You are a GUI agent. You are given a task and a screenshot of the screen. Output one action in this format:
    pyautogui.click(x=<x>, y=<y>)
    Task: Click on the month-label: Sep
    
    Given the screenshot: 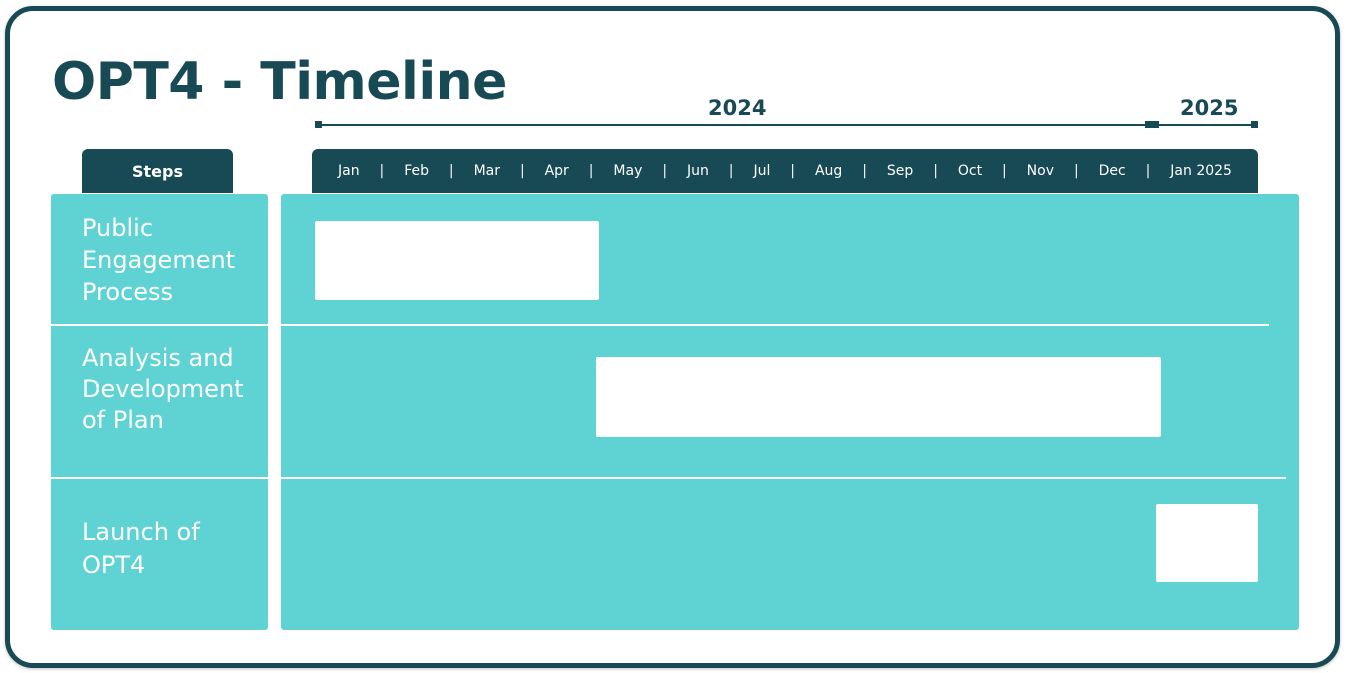 What is the action you would take?
    pyautogui.click(x=900, y=171)
    